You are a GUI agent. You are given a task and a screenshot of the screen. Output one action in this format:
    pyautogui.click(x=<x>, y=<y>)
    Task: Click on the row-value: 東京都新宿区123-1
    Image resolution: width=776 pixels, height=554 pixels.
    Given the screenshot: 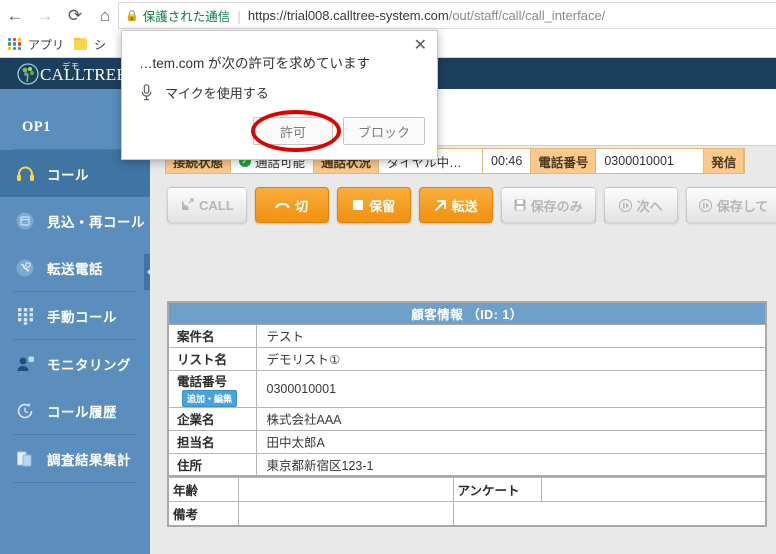 What is the action you would take?
    pyautogui.click(x=511, y=464)
    